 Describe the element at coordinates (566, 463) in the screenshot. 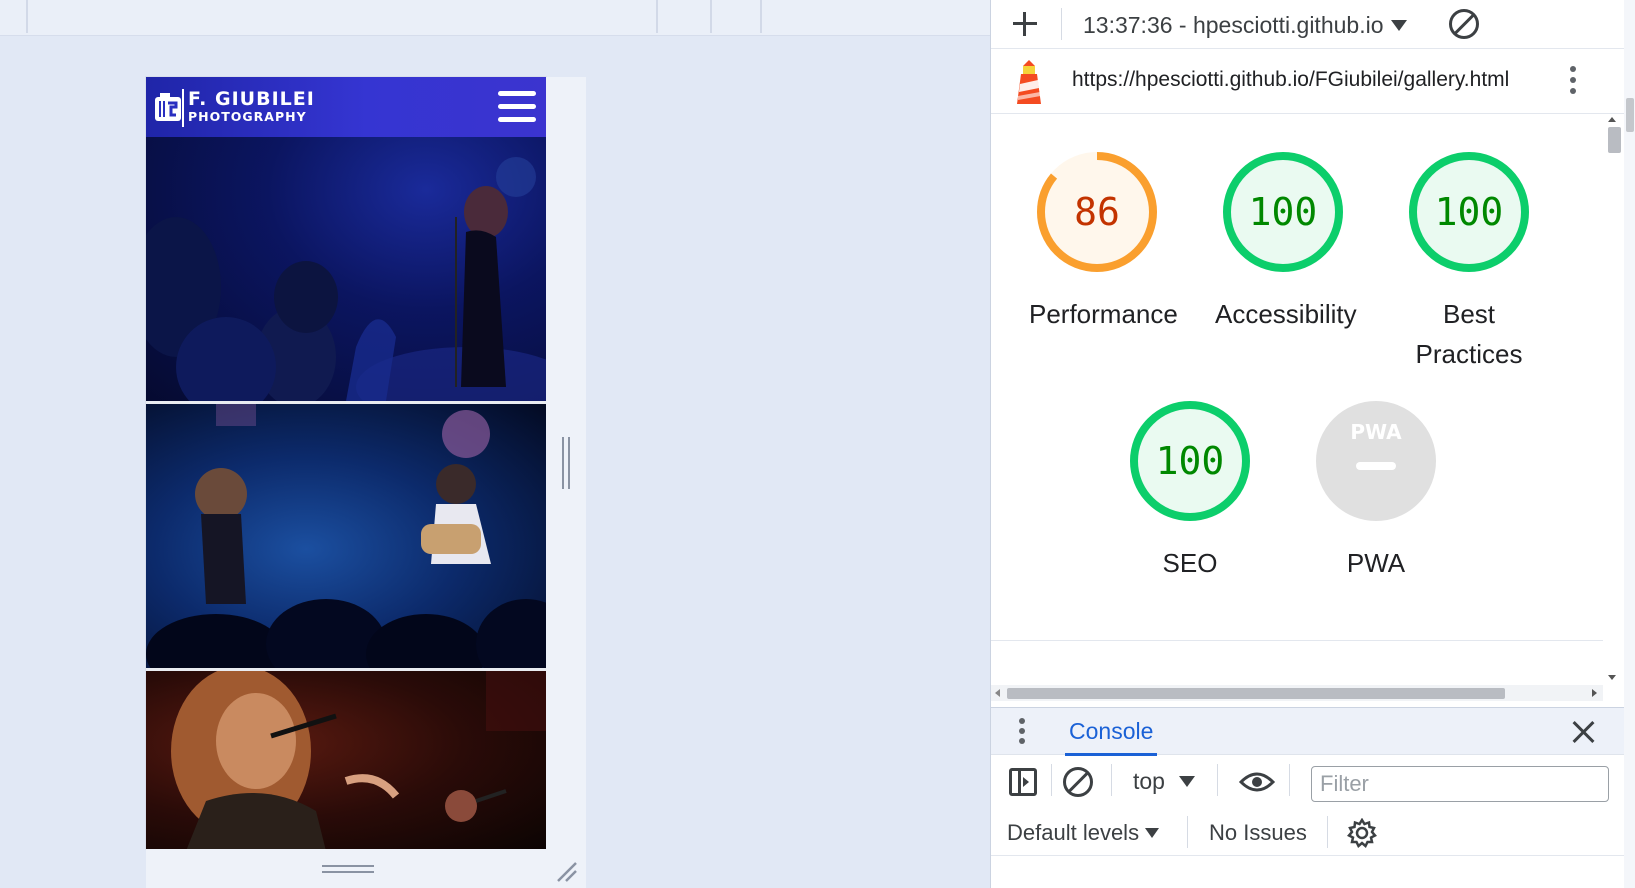

I see `viewport-width-resize-handle` at that location.